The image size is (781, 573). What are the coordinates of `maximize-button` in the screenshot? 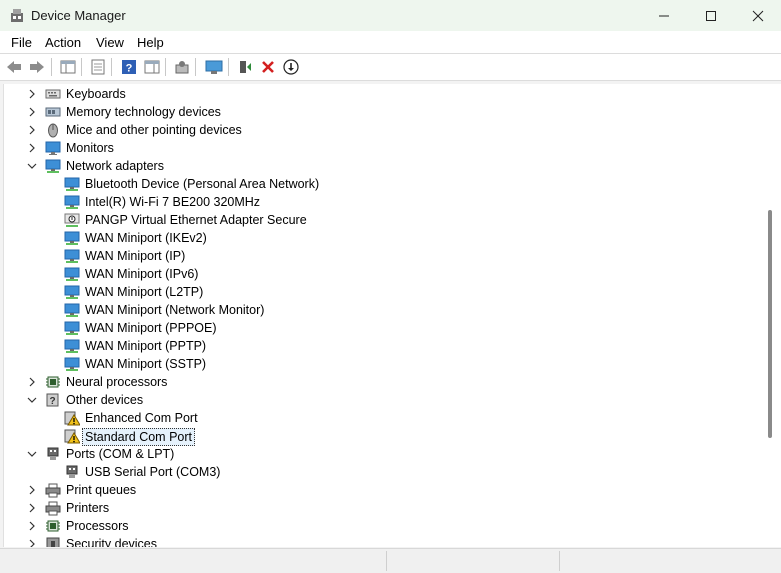 It's located at (711, 15).